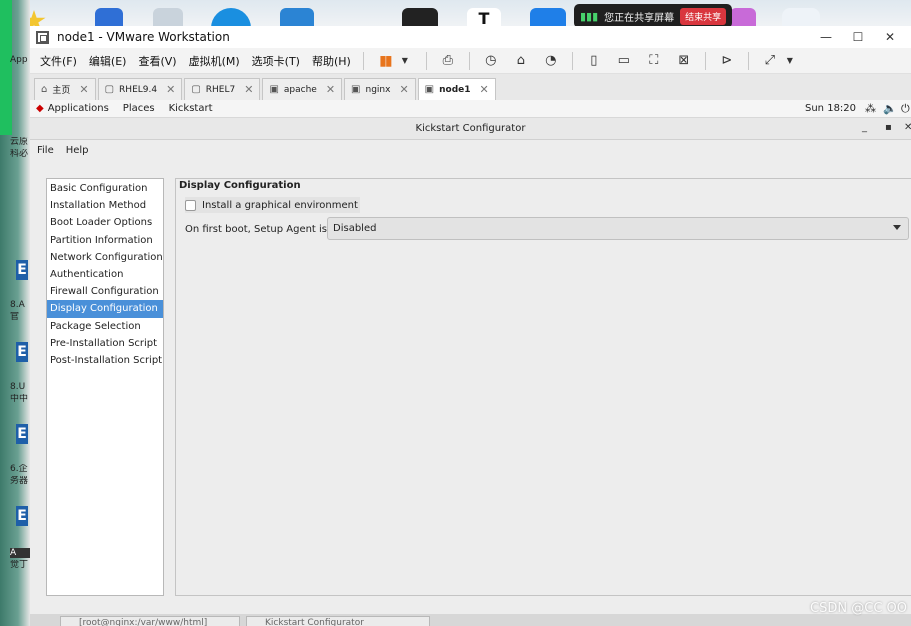 This screenshot has height=626, width=911. Describe the element at coordinates (157, 61) in the screenshot. I see `menu-view: 查看(V)` at that location.